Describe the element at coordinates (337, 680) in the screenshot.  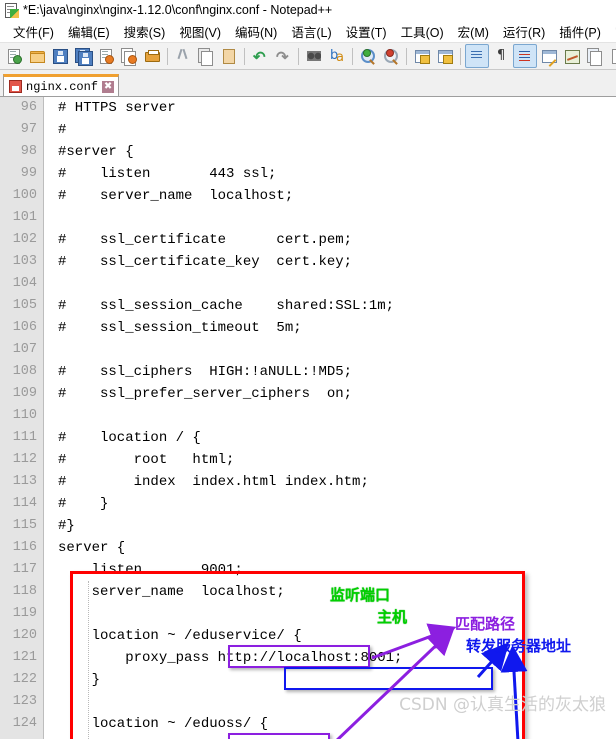
I see `code-line: }` at that location.